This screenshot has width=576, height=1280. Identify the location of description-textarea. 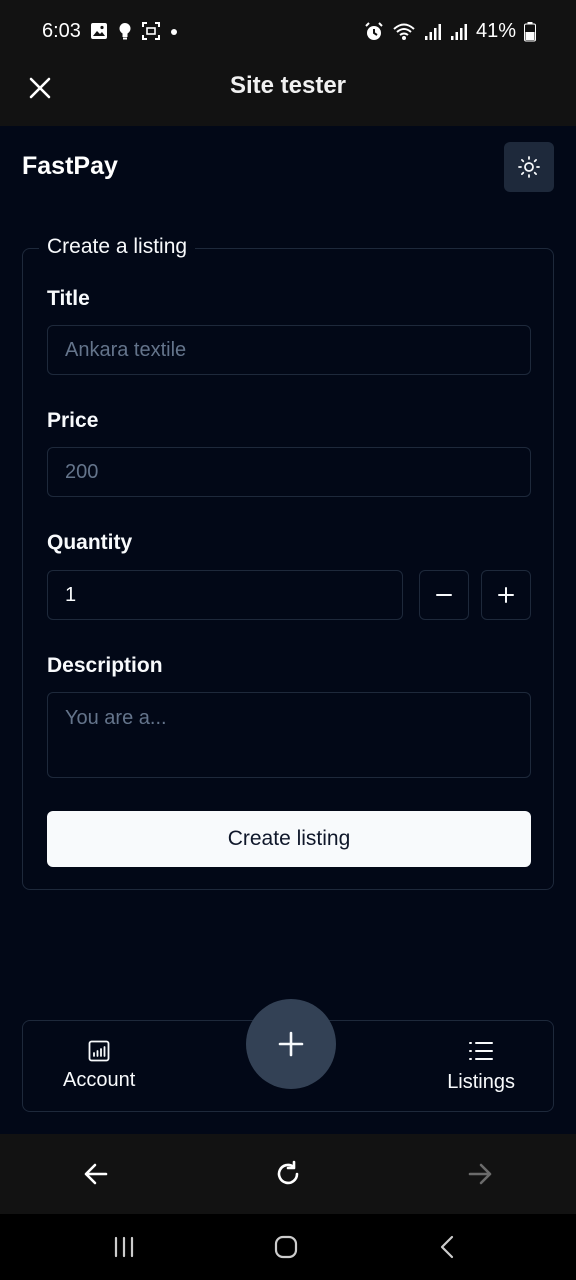
(289, 735).